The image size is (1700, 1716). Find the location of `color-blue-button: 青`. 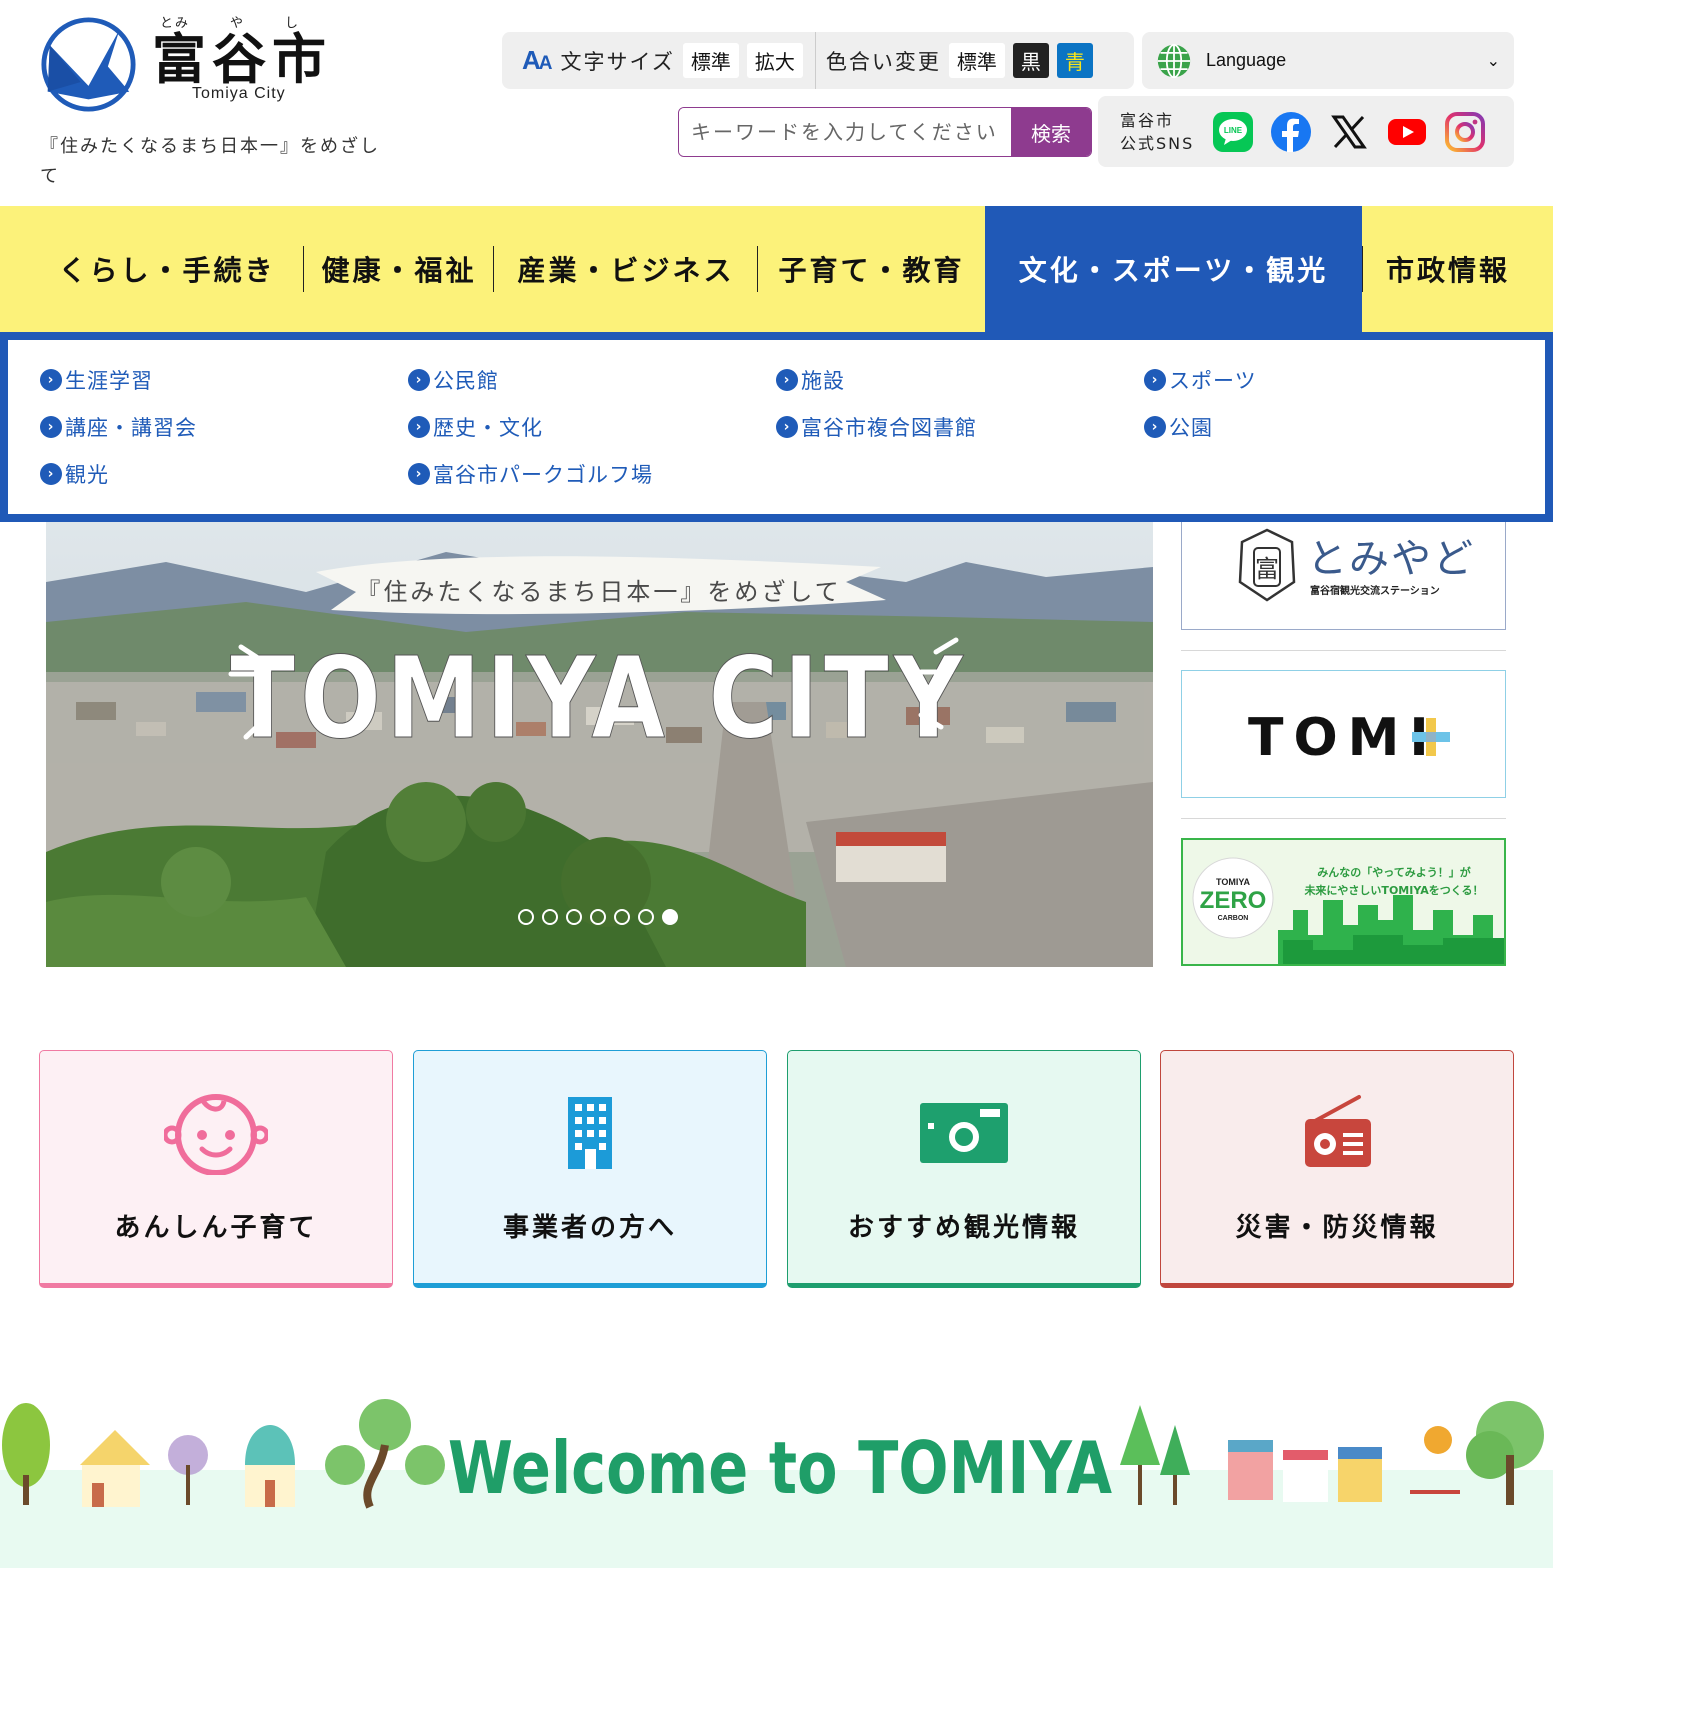

color-blue-button: 青 is located at coordinates (1074, 60).